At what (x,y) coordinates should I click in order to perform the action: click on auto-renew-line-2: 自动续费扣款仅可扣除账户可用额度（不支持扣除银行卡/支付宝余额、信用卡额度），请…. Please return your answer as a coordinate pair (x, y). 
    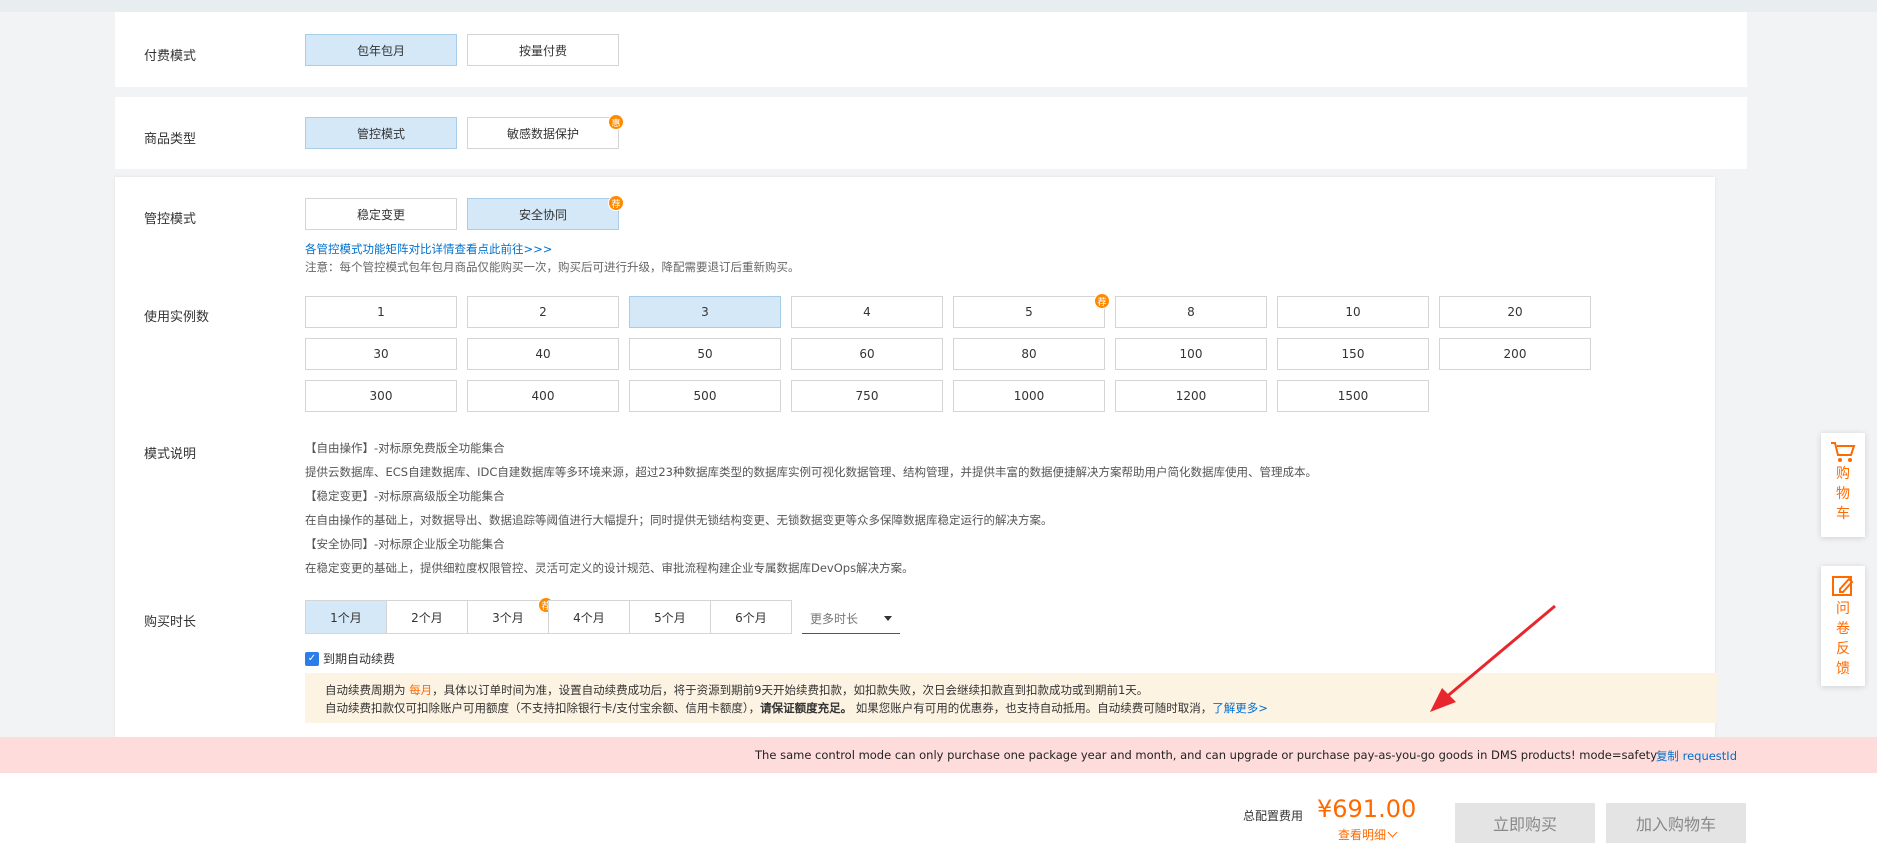
    Looking at the image, I should click on (796, 708).